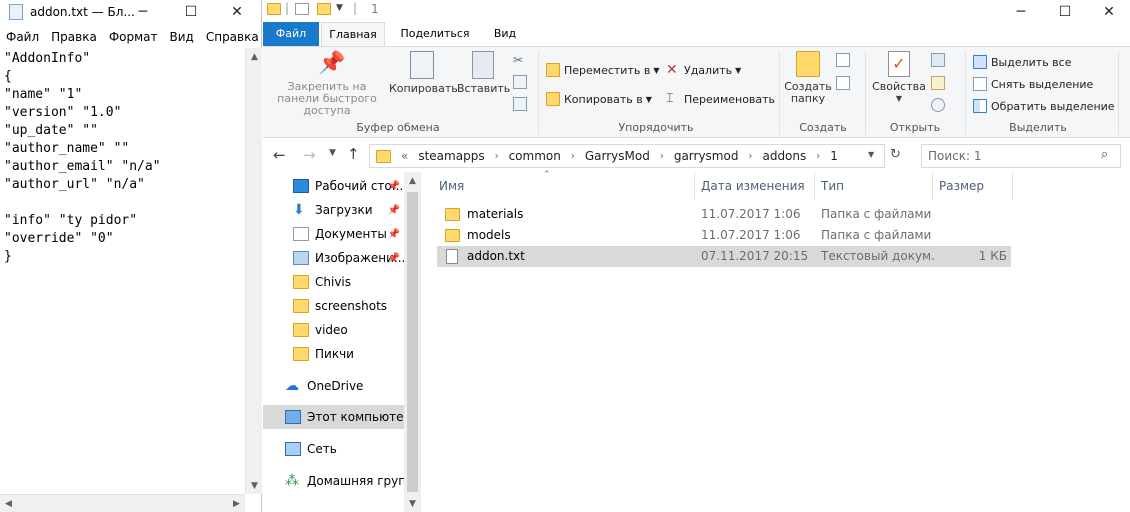  I want to click on properties-button: ✓ Свойства ▼, so click(899, 78).